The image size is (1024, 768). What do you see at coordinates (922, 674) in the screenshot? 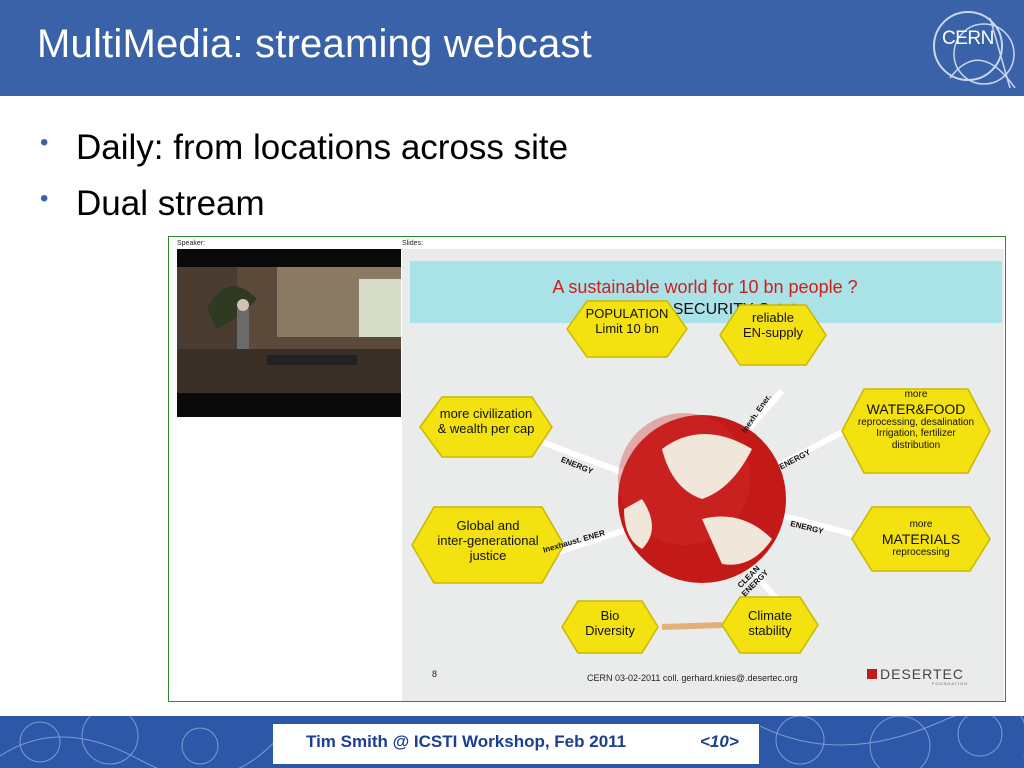
I see `desertec-brand: DESERTEC` at bounding box center [922, 674].